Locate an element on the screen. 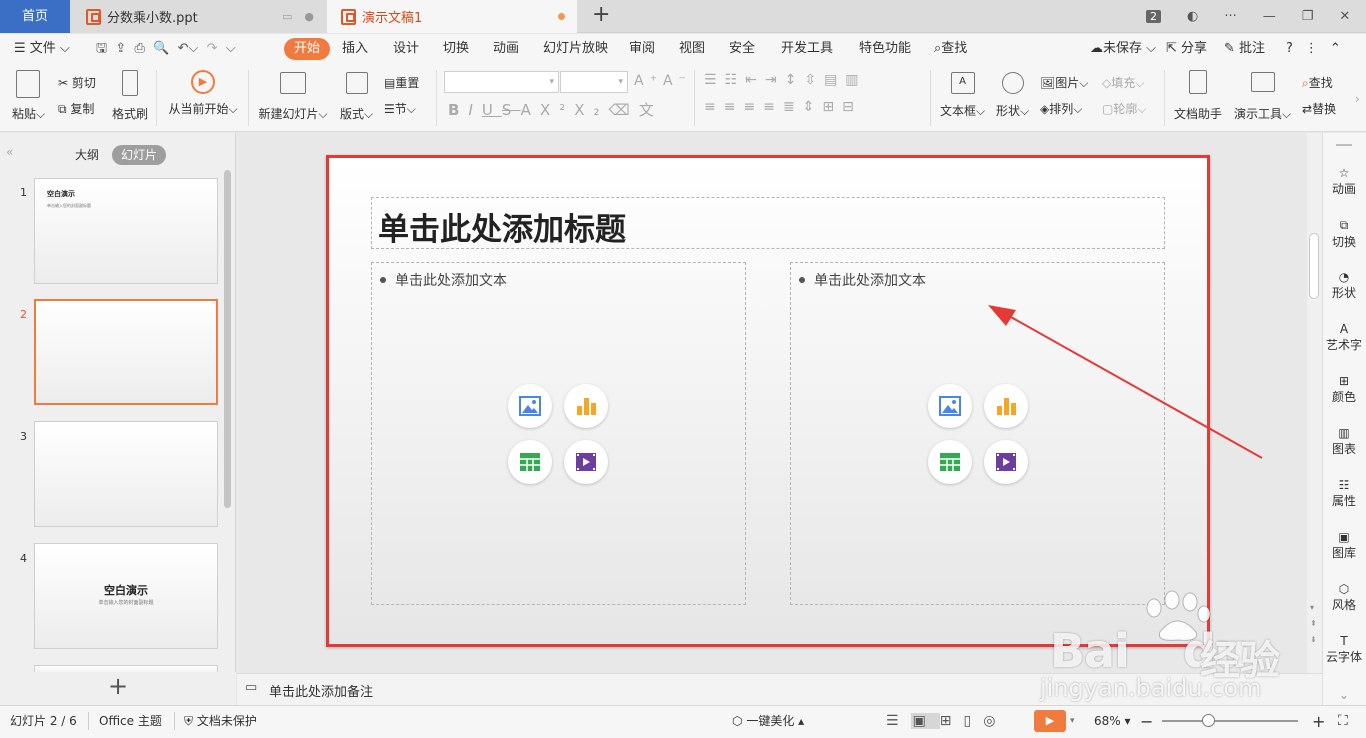 The height and width of the screenshot is (738, 1366). outline-tab: 大纲 is located at coordinates (87, 155).